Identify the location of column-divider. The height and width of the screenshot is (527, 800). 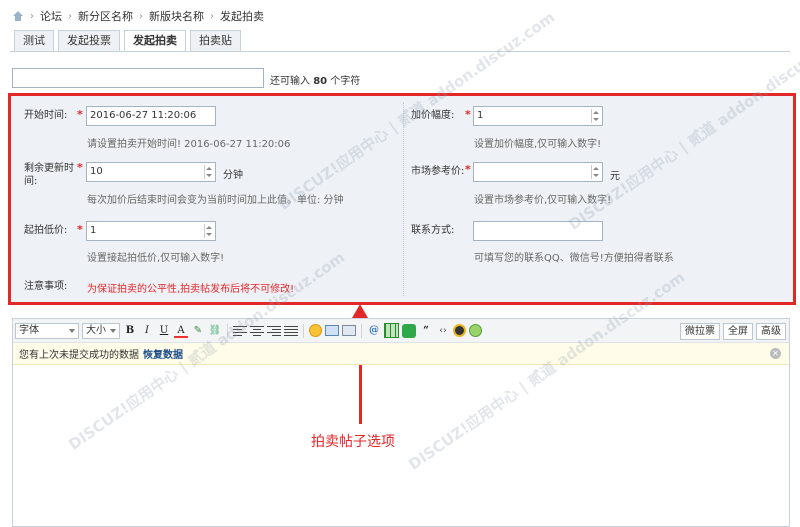
(403, 199).